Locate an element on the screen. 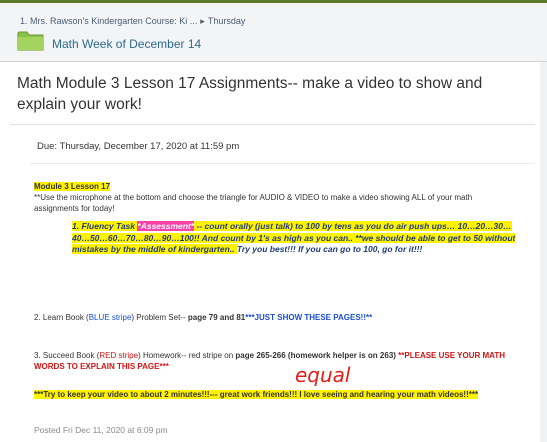  learn-book-middle: ) Problem Set-- is located at coordinates (159, 317).